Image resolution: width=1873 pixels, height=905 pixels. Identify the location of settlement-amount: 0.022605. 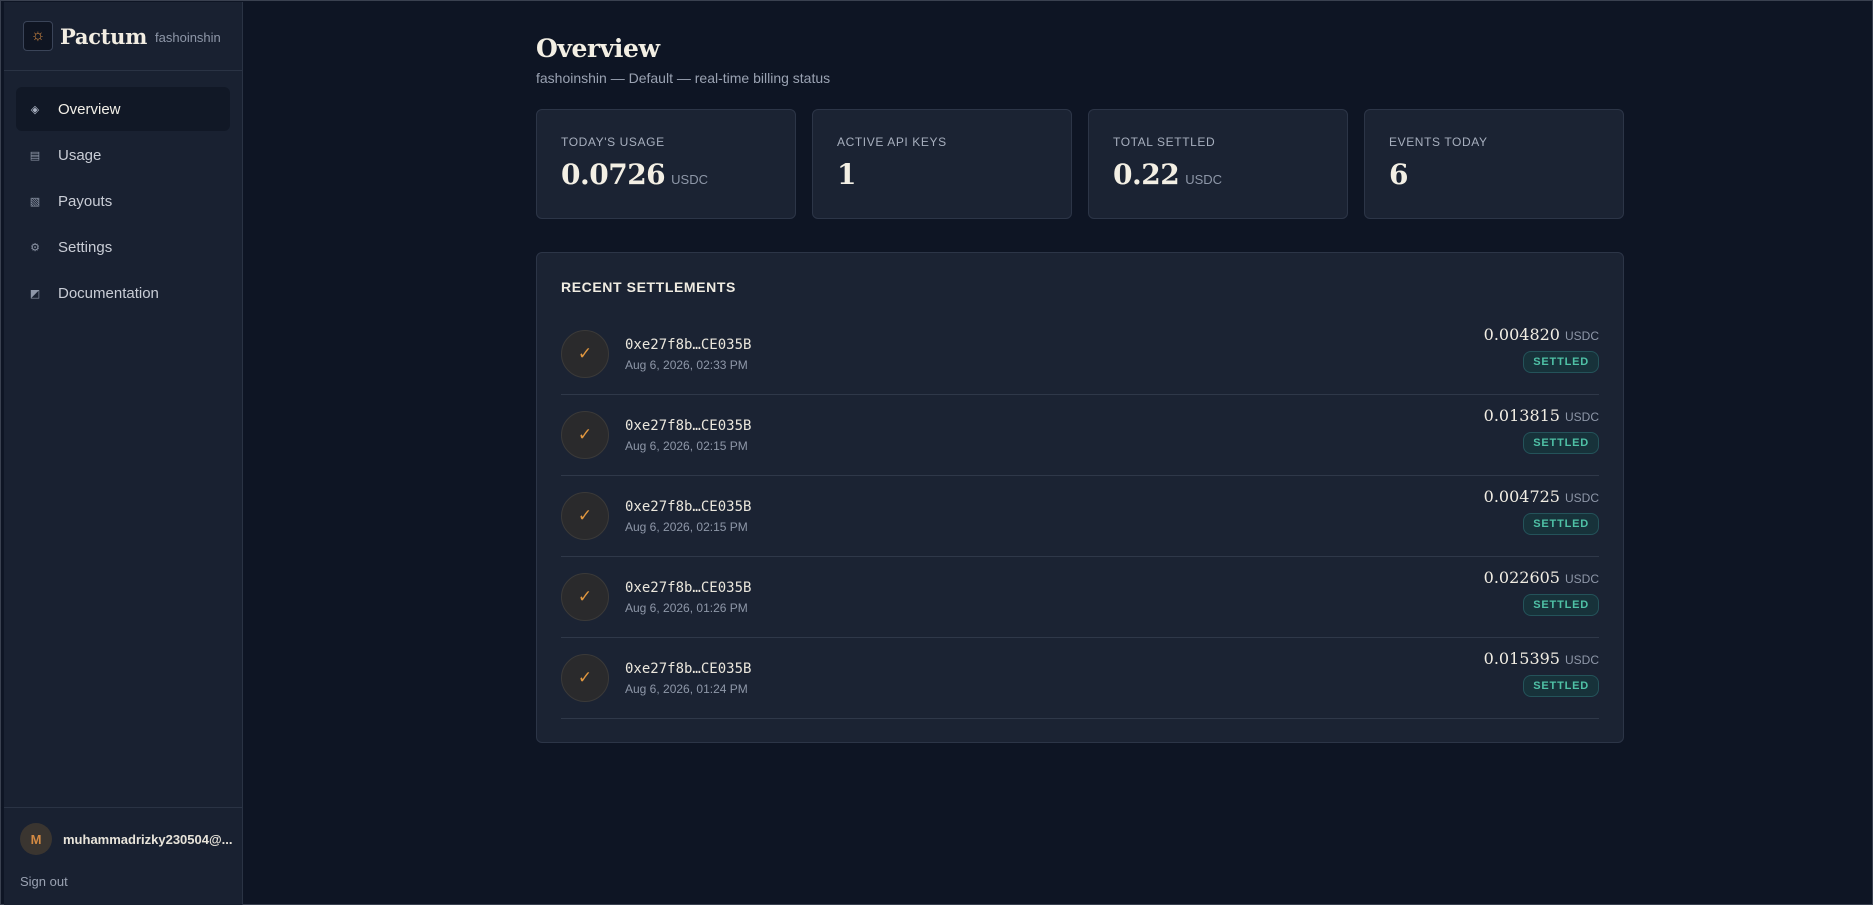
(1521, 577).